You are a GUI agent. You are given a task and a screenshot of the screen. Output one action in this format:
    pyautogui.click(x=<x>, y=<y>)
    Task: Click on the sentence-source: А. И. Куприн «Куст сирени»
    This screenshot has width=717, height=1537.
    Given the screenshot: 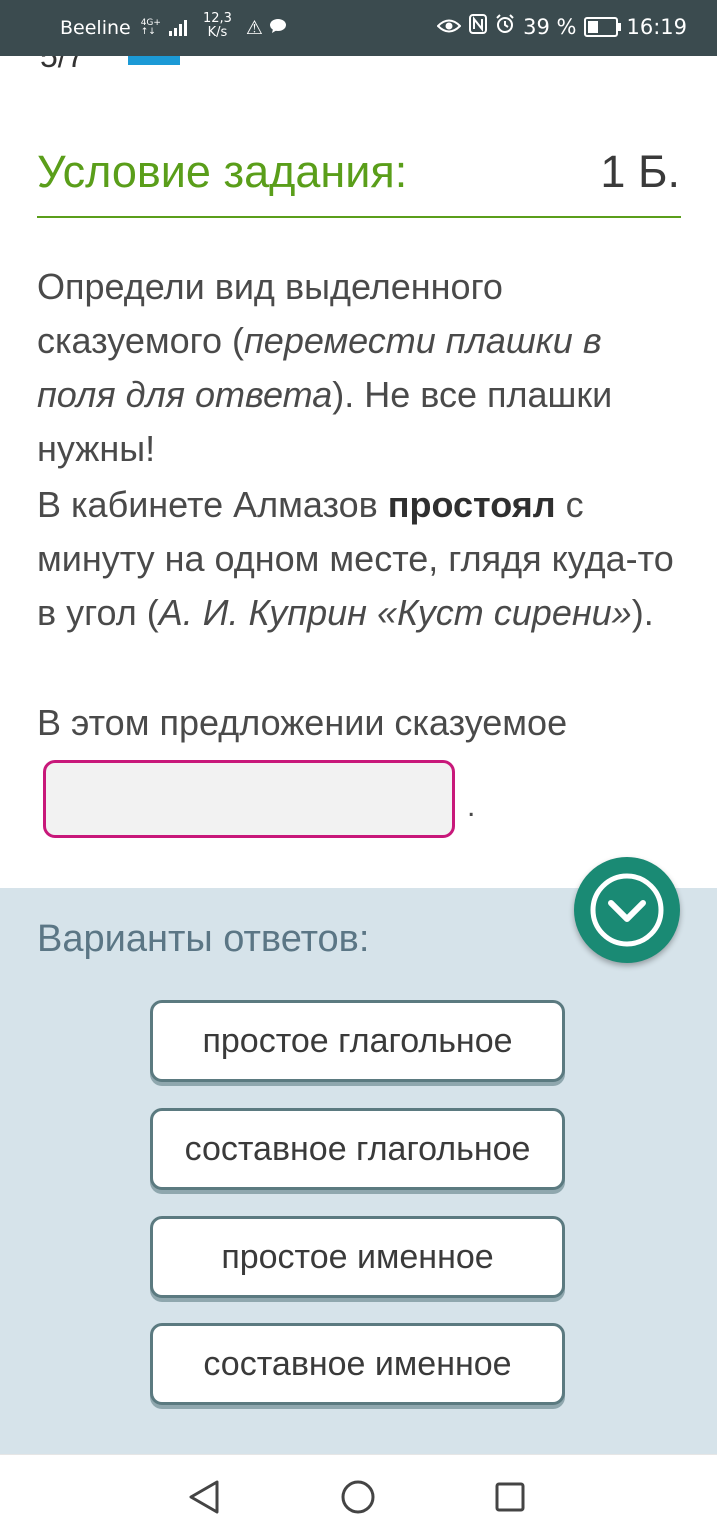 What is the action you would take?
    pyautogui.click(x=395, y=612)
    